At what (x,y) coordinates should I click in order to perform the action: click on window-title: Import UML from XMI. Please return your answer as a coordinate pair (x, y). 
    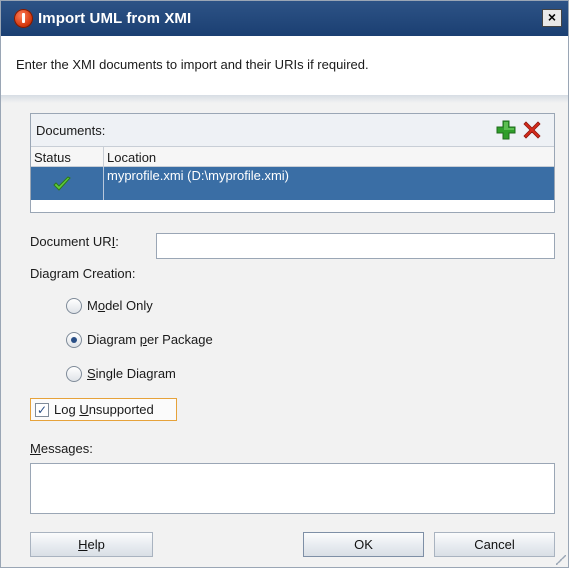
    Looking at the image, I should click on (115, 18).